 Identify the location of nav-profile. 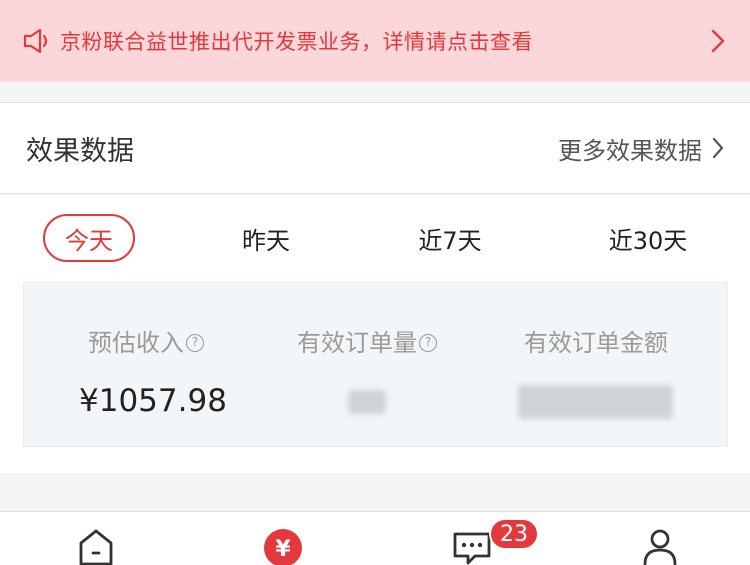
(660, 545).